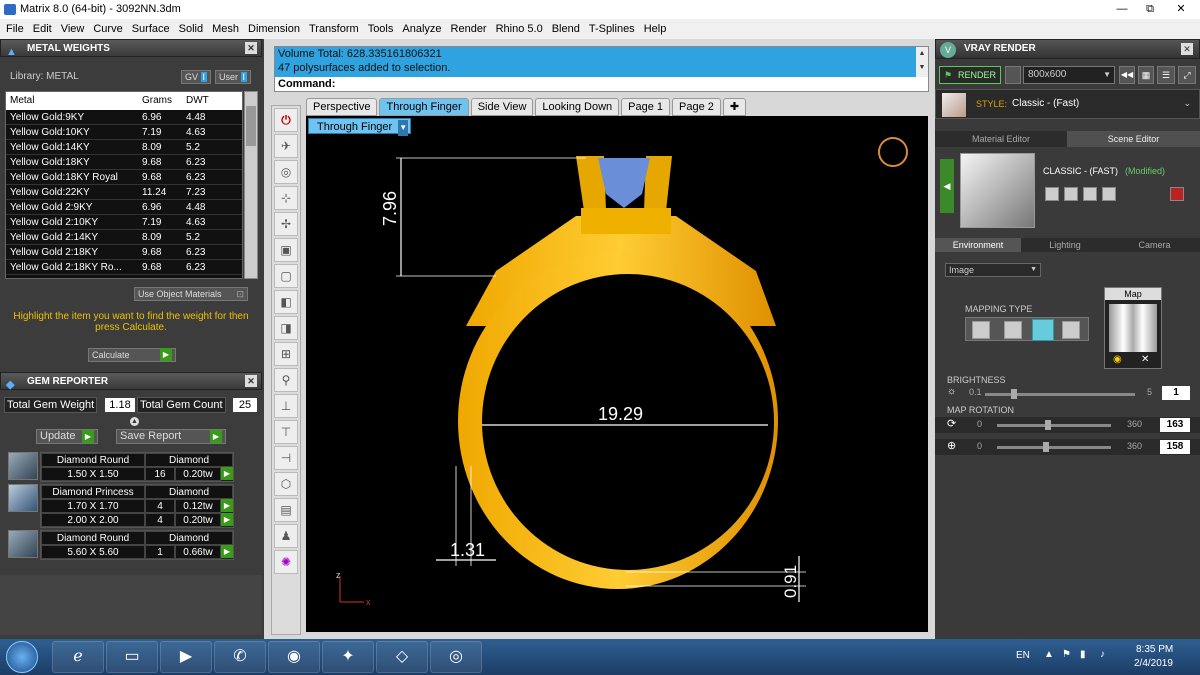 Image resolution: width=1200 pixels, height=675 pixels. I want to click on language-indicator: EN, so click(1023, 655).